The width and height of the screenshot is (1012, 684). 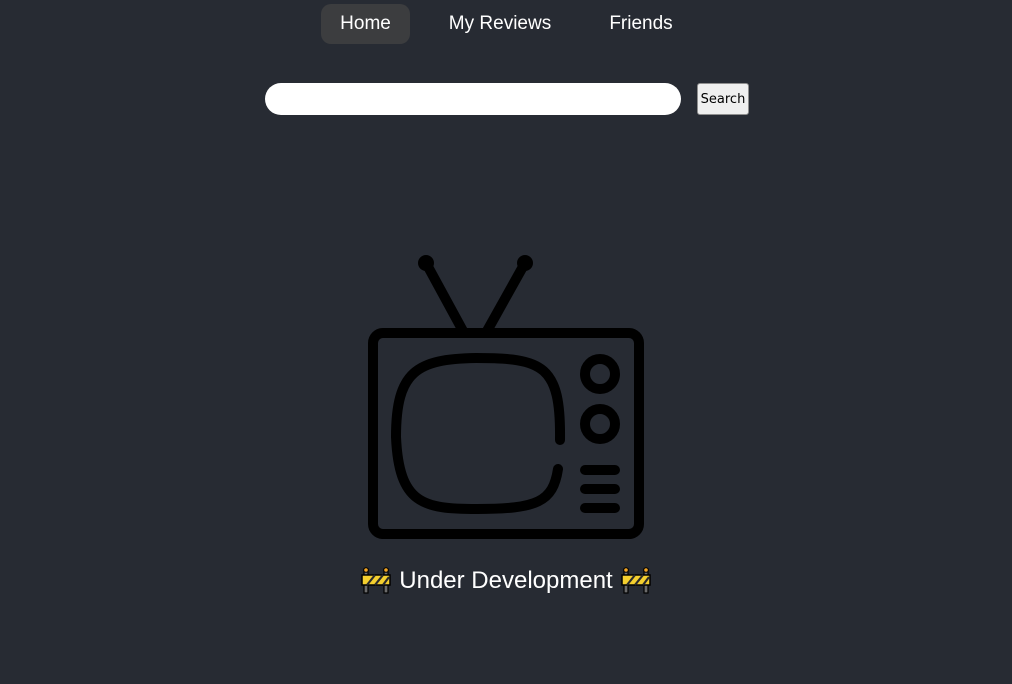 What do you see at coordinates (506, 397) in the screenshot?
I see `television-icon` at bounding box center [506, 397].